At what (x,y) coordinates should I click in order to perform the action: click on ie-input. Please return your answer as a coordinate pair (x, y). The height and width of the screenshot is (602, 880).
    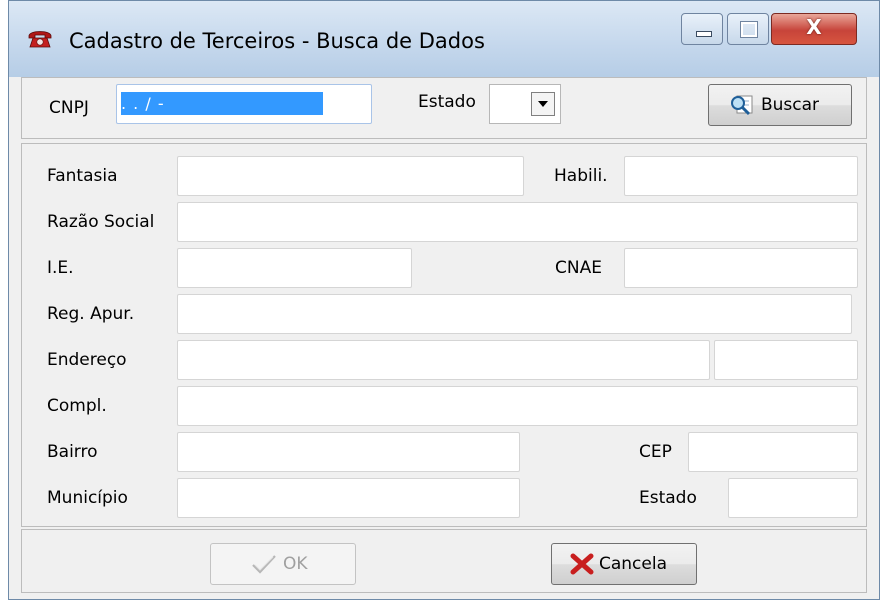
    Looking at the image, I should click on (294, 268).